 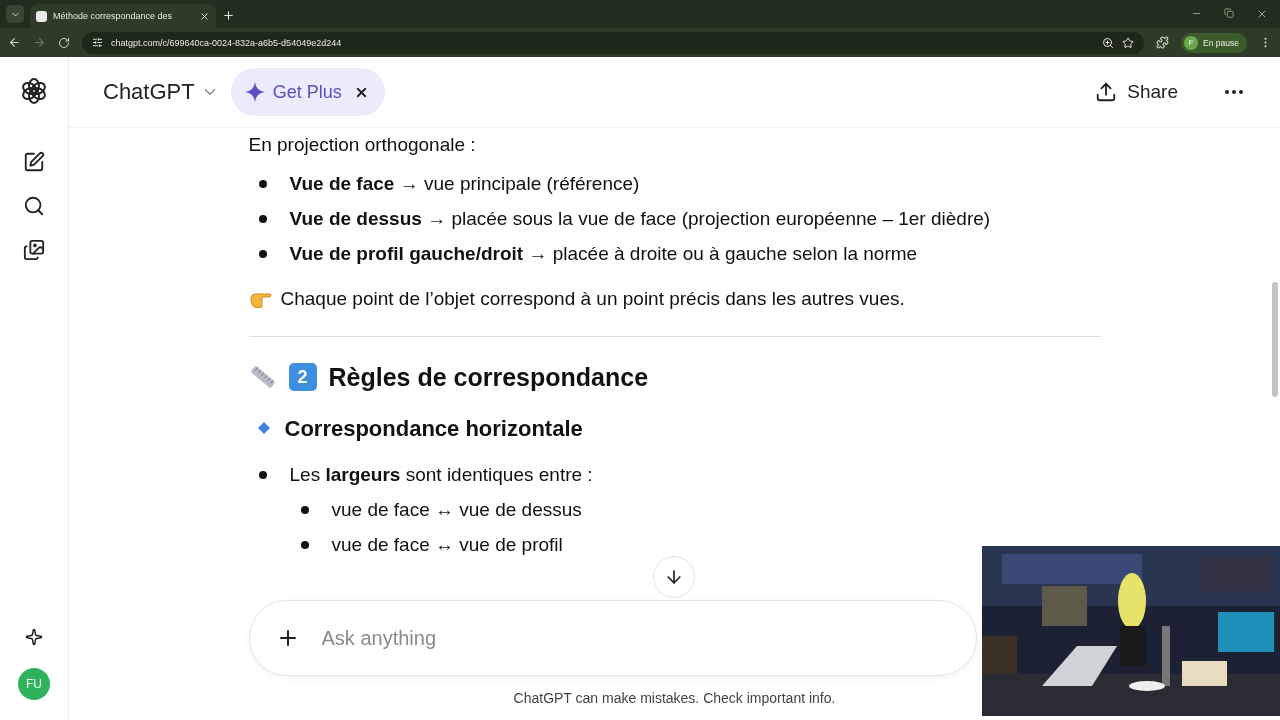 I want to click on favicon-icon, so click(x=41, y=16).